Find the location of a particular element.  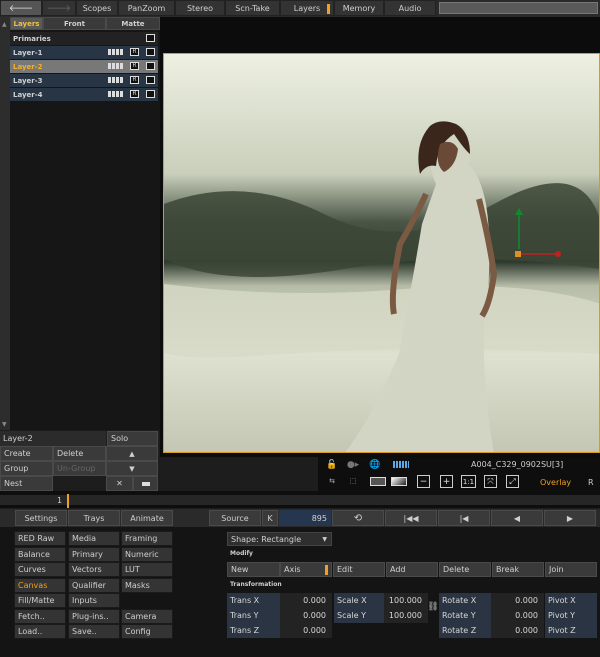

menu-item-vectors: Vectors is located at coordinates (94, 569).